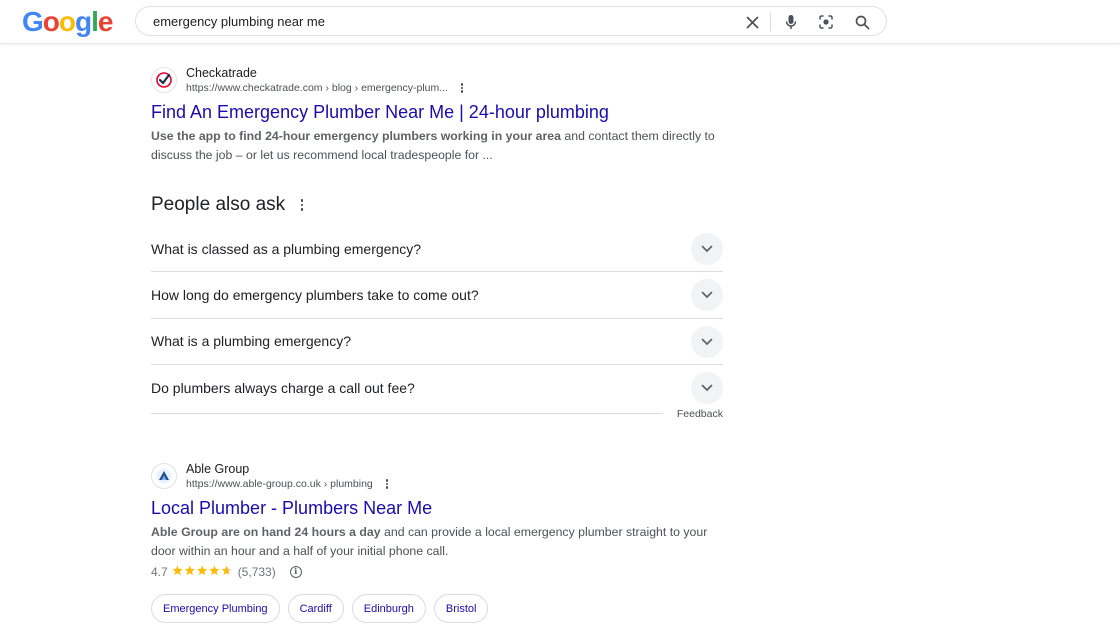 Image resolution: width=1120 pixels, height=627 pixels. What do you see at coordinates (461, 608) in the screenshot?
I see `chip-bristol: Bristol` at bounding box center [461, 608].